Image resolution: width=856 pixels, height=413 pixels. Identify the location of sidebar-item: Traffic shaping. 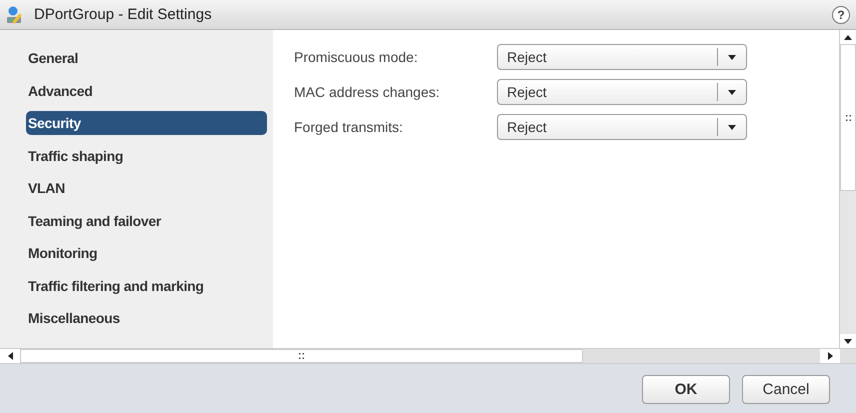
(146, 156).